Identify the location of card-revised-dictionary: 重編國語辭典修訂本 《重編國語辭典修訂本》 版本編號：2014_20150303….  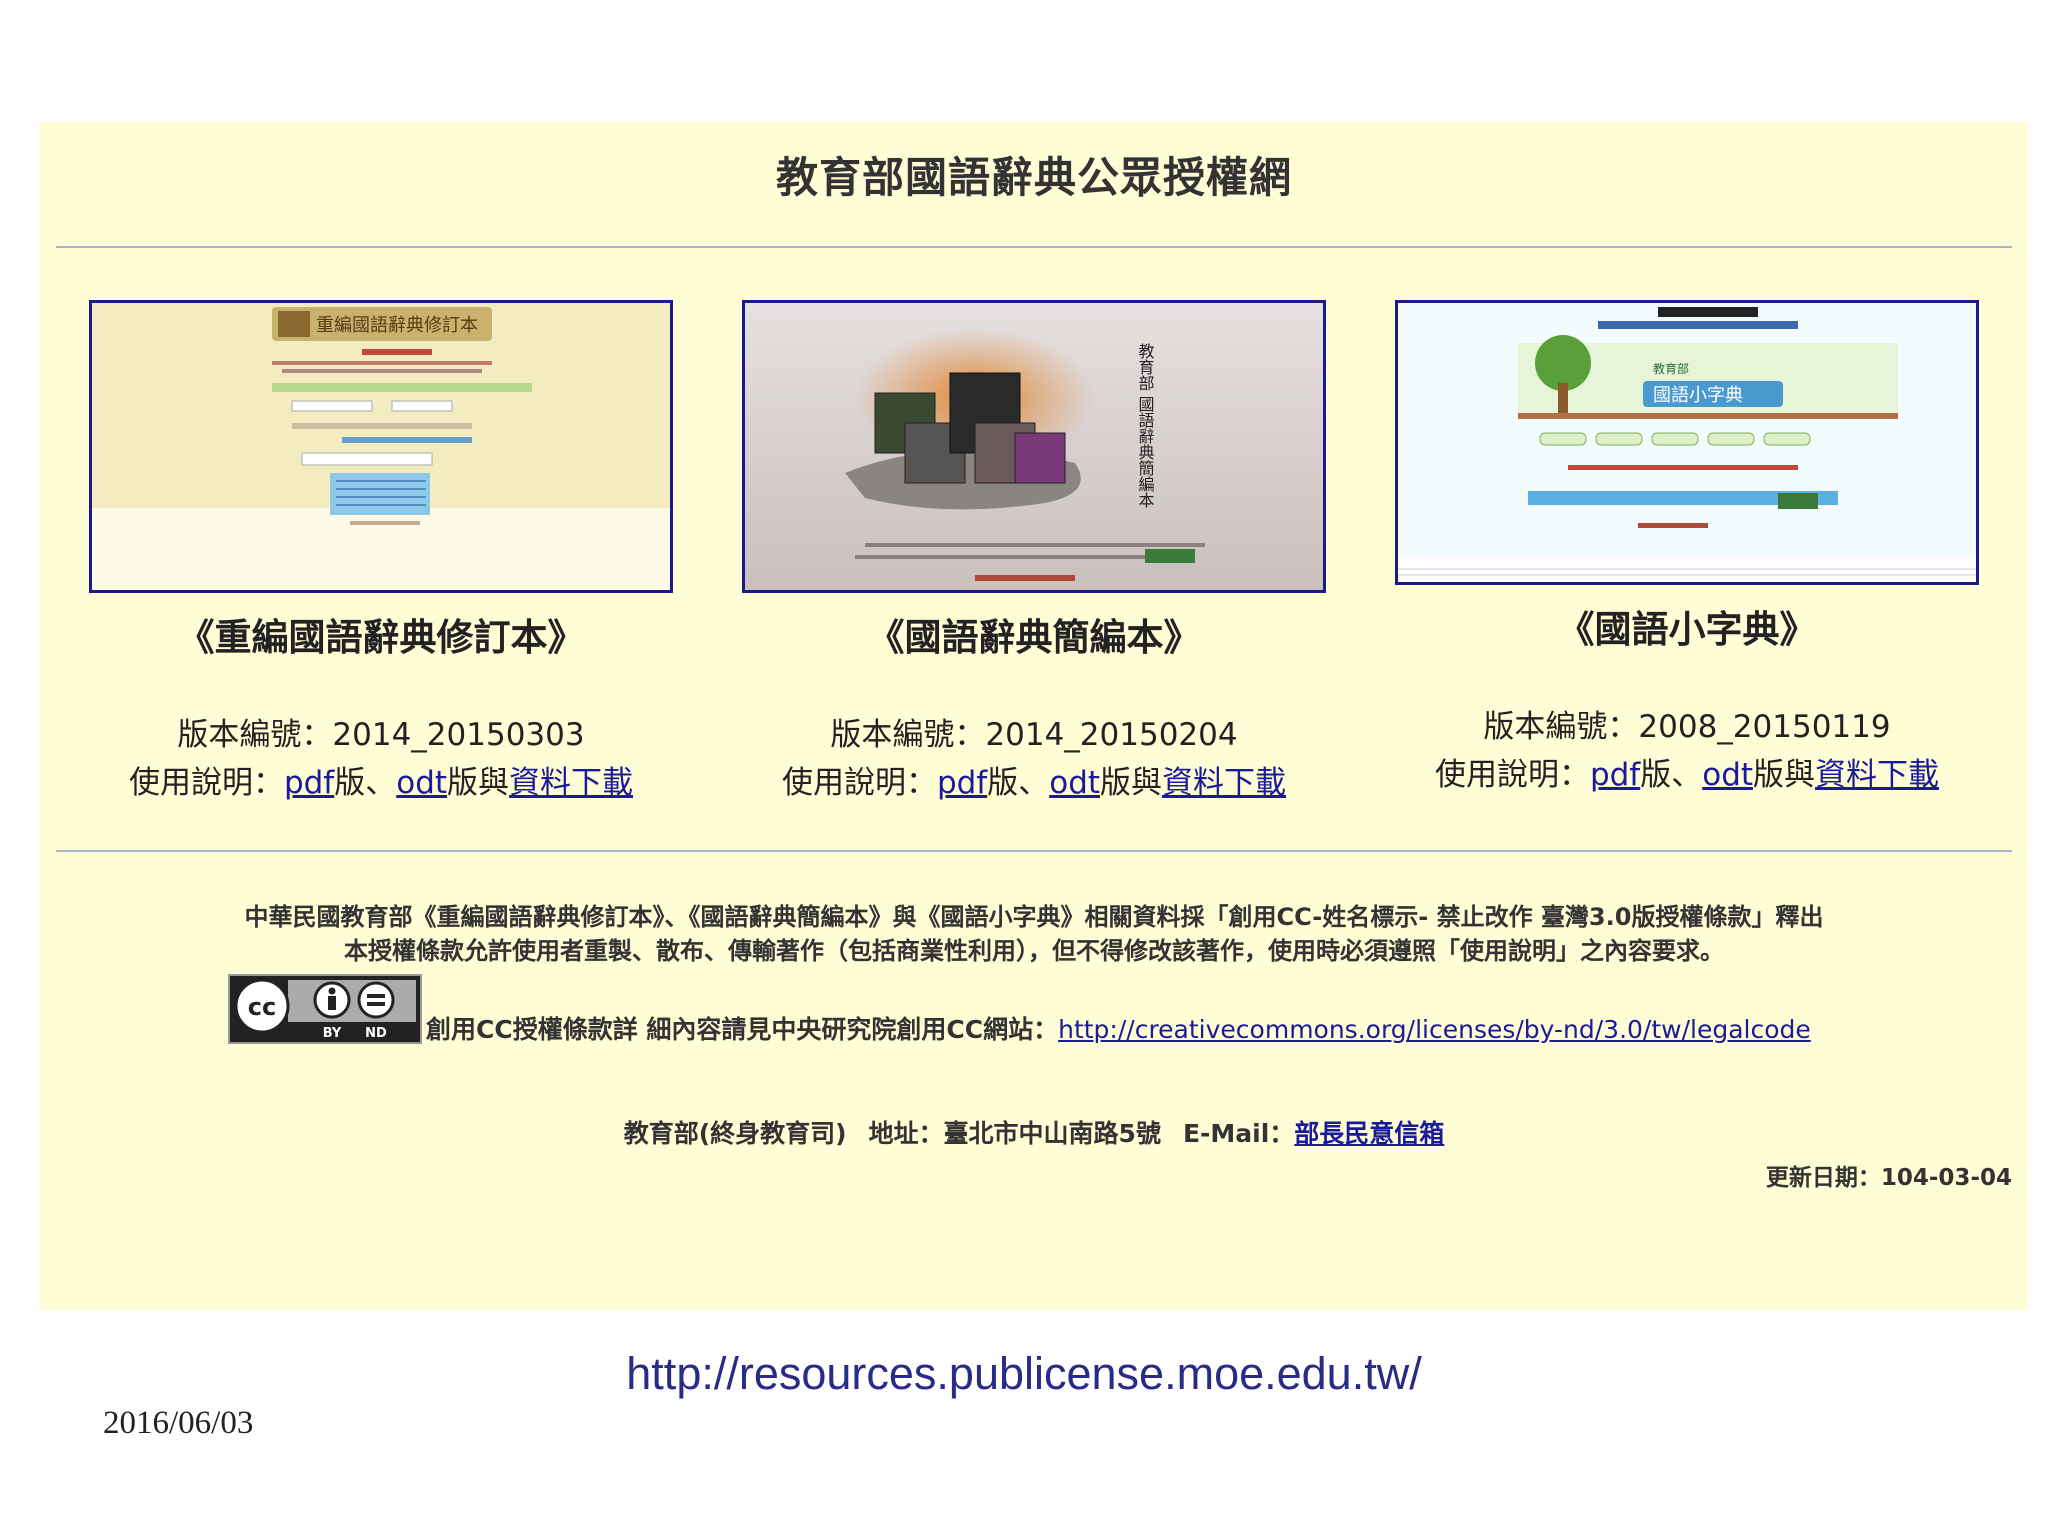
(381, 553).